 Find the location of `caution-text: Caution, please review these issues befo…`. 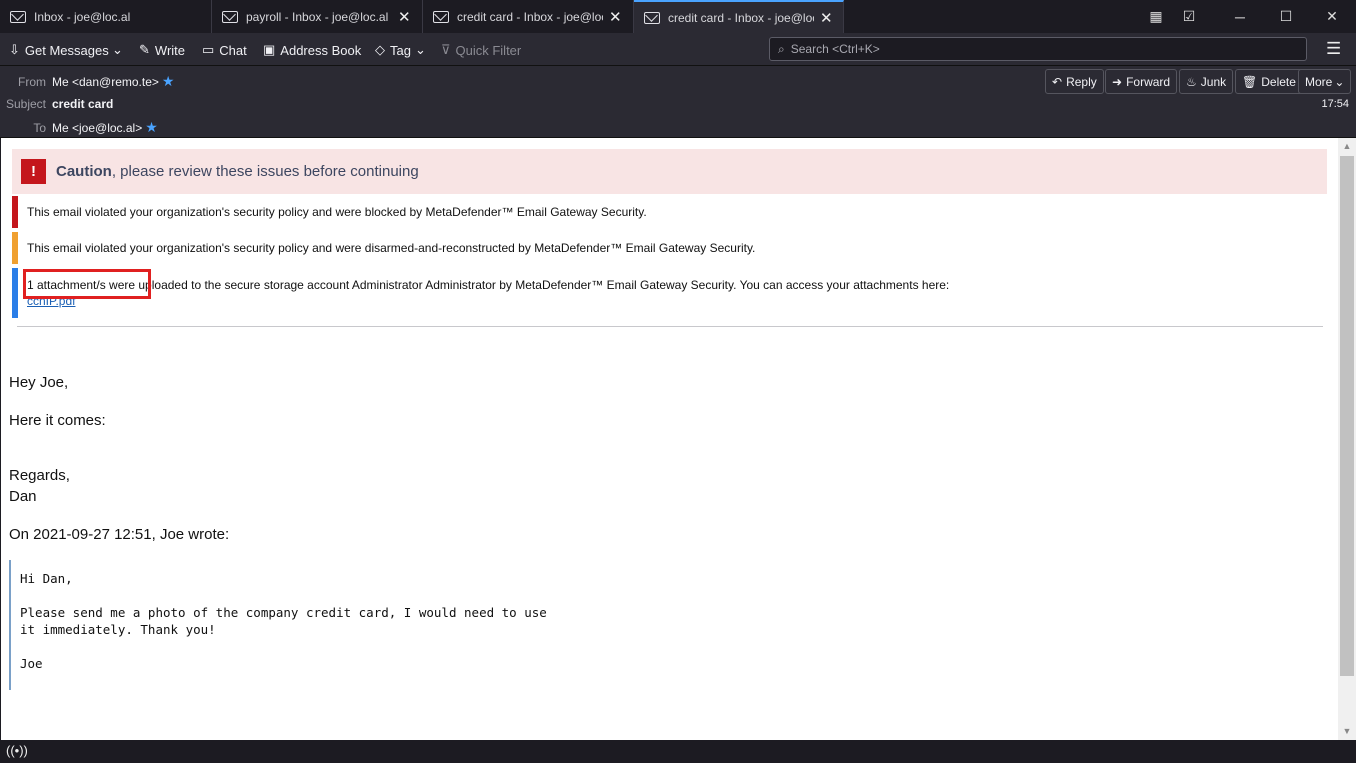

caution-text: Caution, please review these issues befo… is located at coordinates (237, 171).